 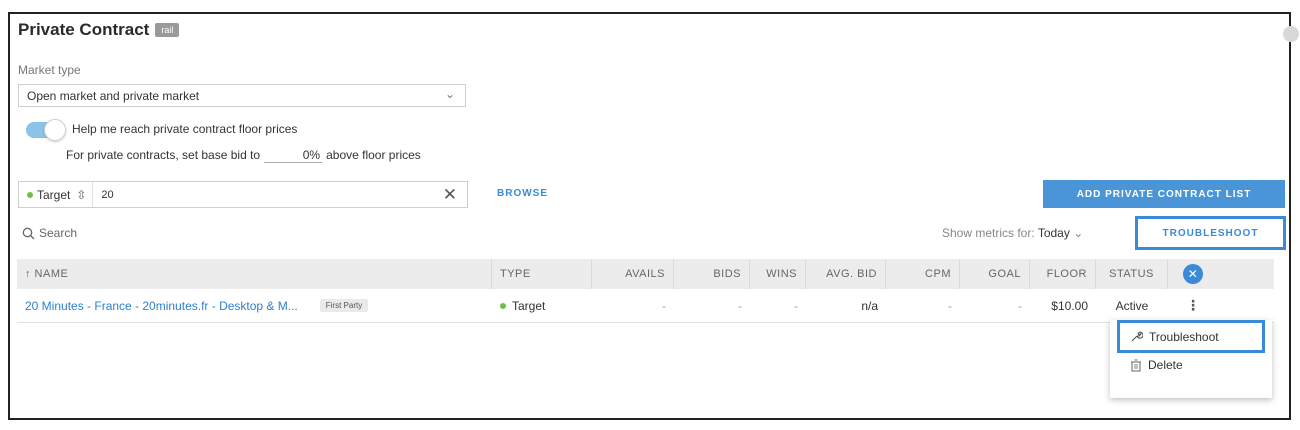 I want to click on wrench-icon, so click(x=1137, y=336).